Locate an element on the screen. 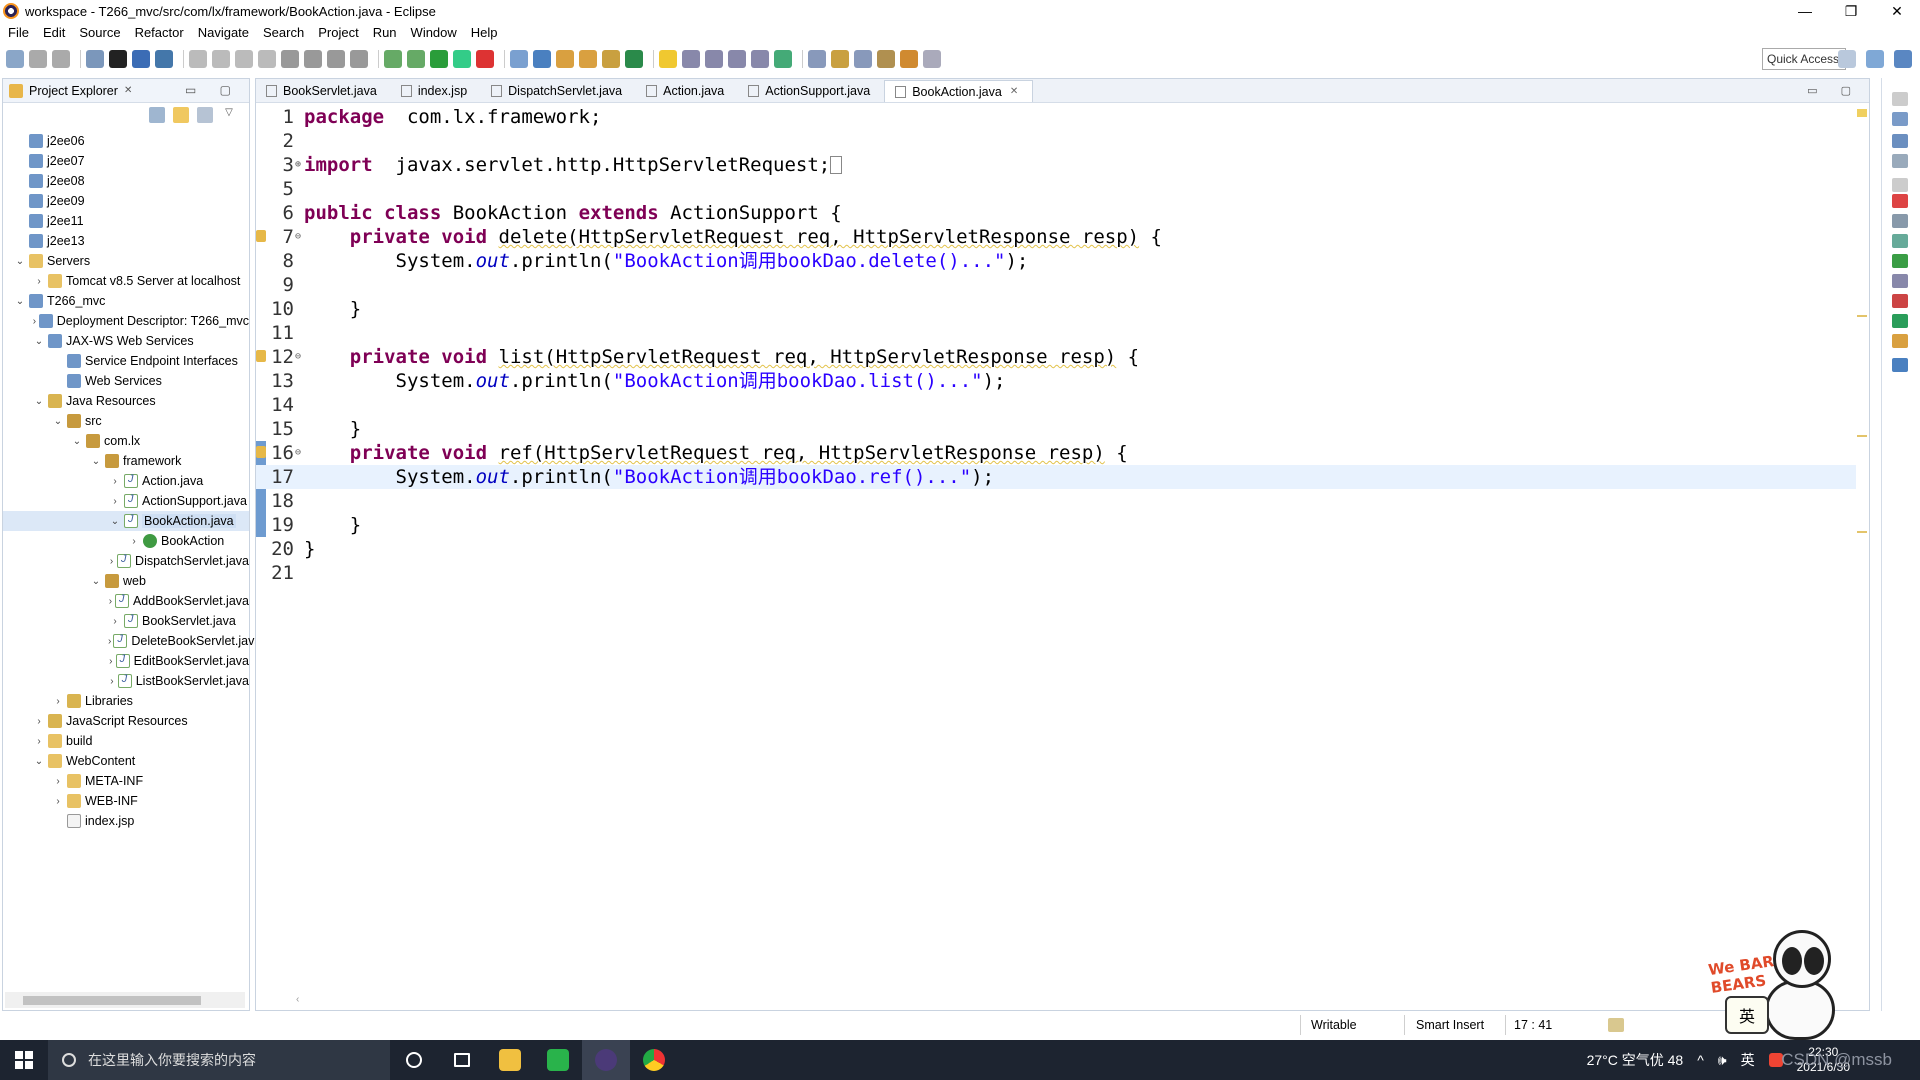 The image size is (1920, 1080). tree-item: ⌄ T266_mvc is located at coordinates (126, 301).